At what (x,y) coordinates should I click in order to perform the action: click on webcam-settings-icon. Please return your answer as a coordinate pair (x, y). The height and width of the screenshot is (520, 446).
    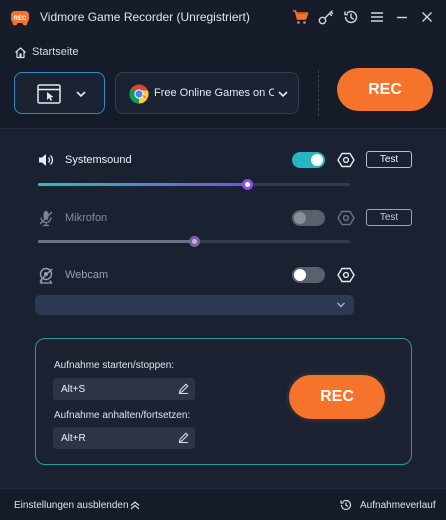
    Looking at the image, I should click on (346, 275).